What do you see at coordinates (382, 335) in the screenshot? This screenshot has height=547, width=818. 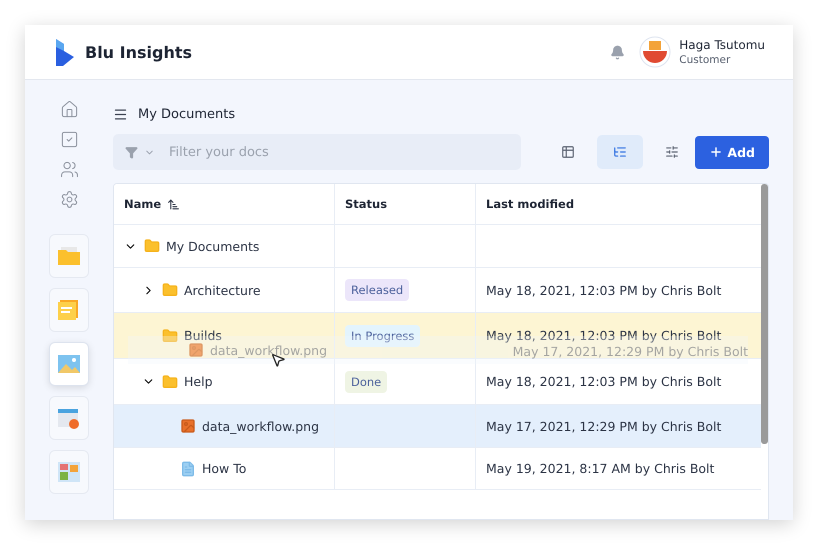 I see `status-tag: In Progress` at bounding box center [382, 335].